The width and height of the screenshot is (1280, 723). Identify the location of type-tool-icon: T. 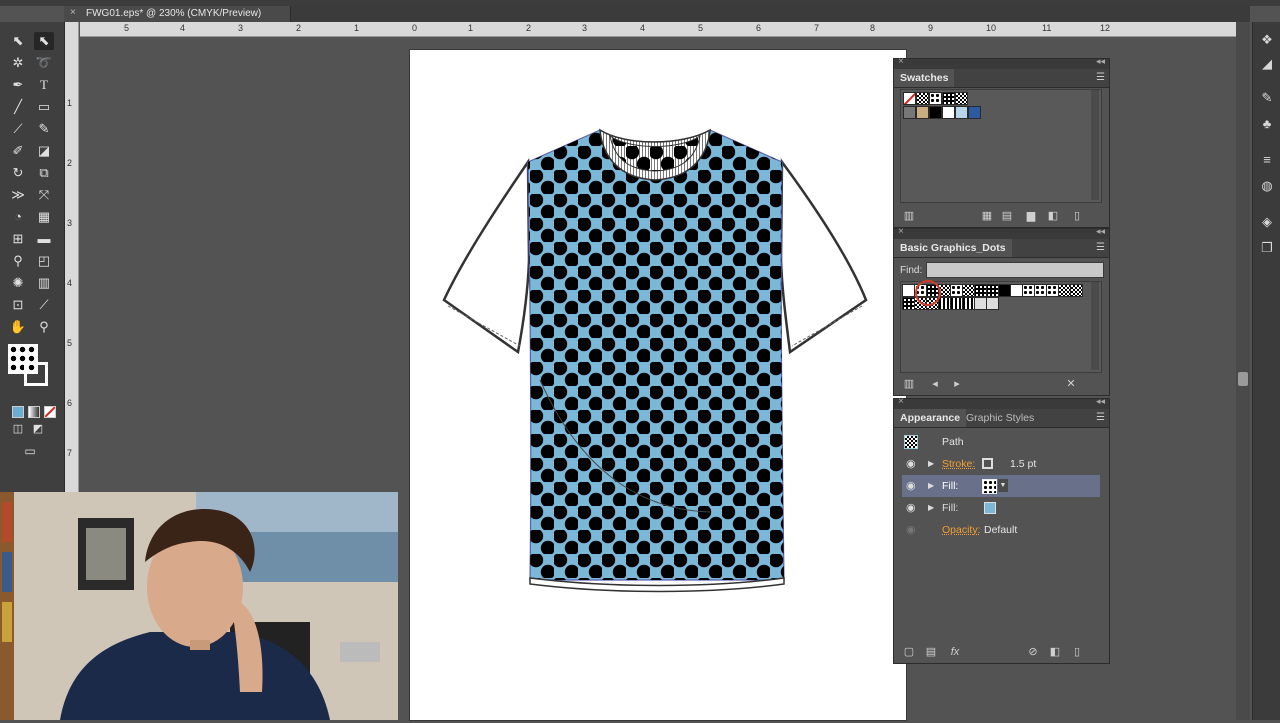
(44, 85).